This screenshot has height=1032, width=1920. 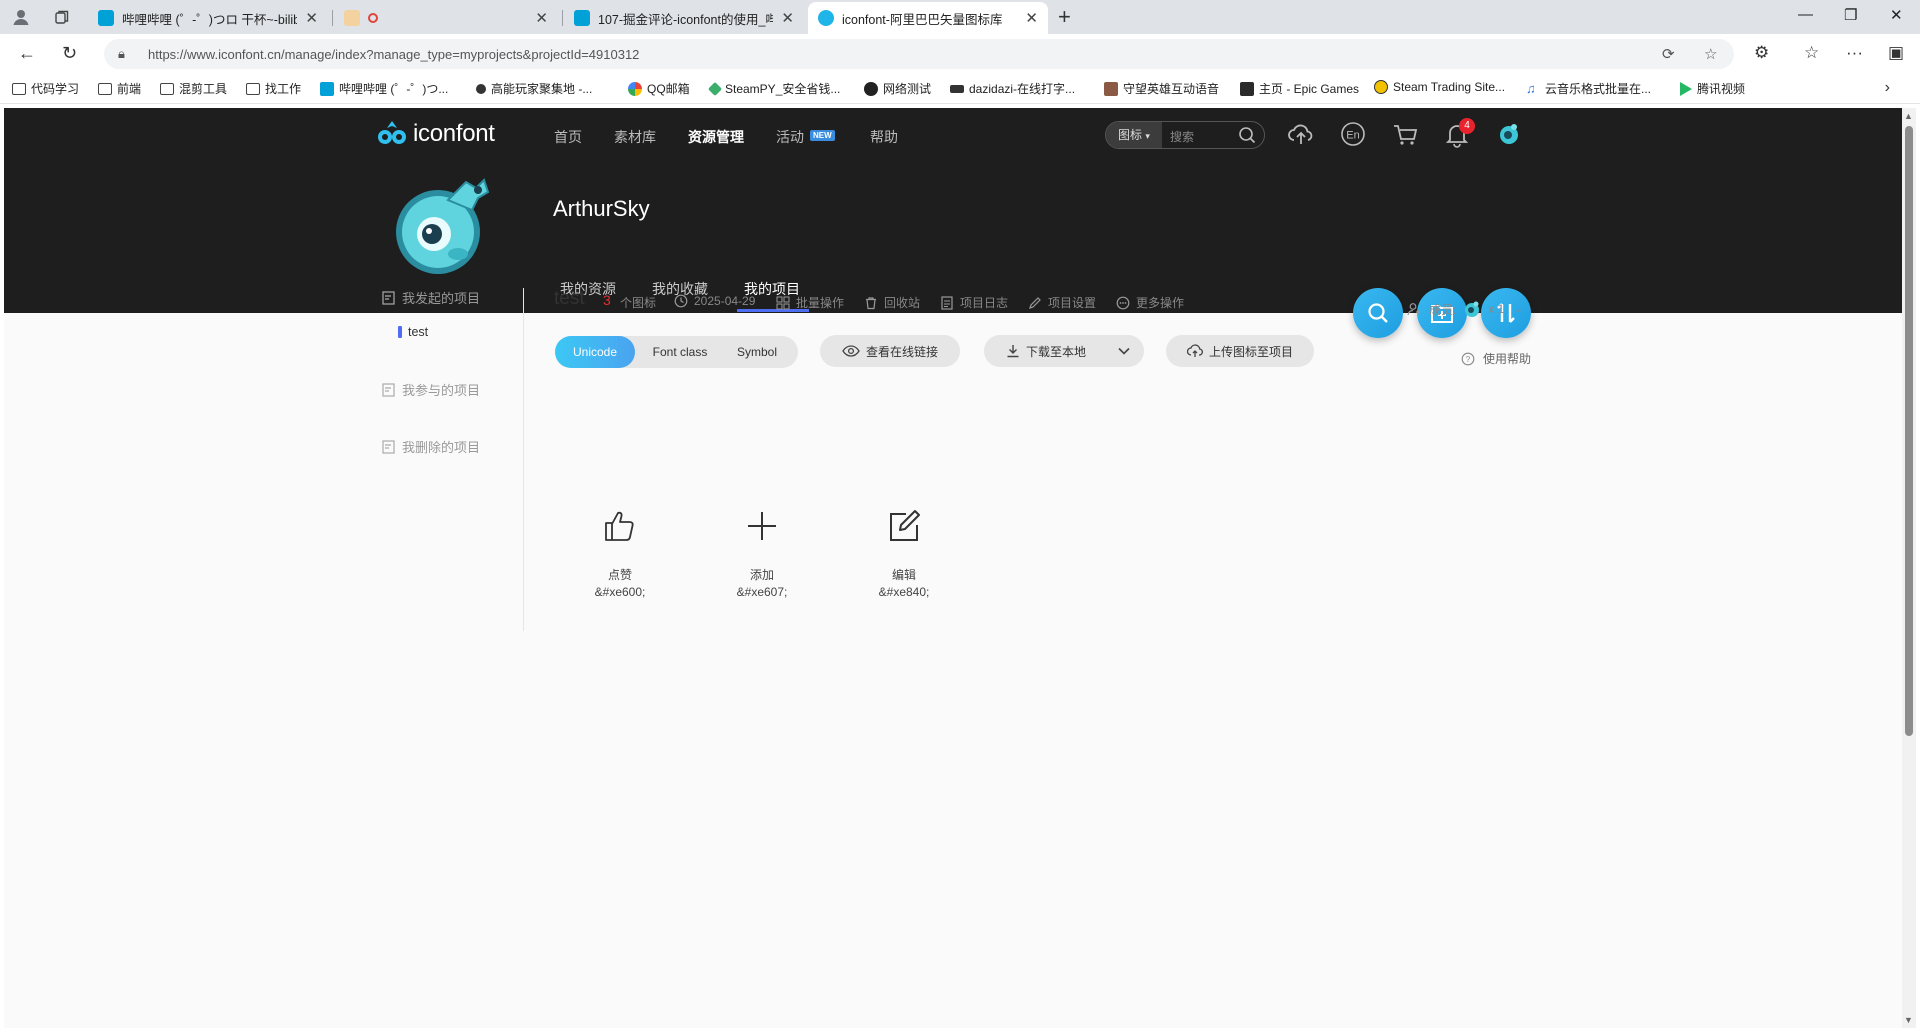 I want to click on bookmark-label: 主页 - Epic Games, so click(x=1309, y=89).